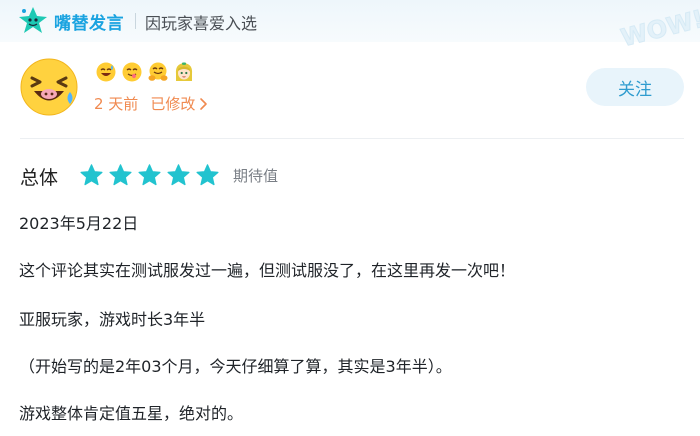  I want to click on review-paragraph: 游戏整体肯定值五星，绝对的。, so click(131, 413).